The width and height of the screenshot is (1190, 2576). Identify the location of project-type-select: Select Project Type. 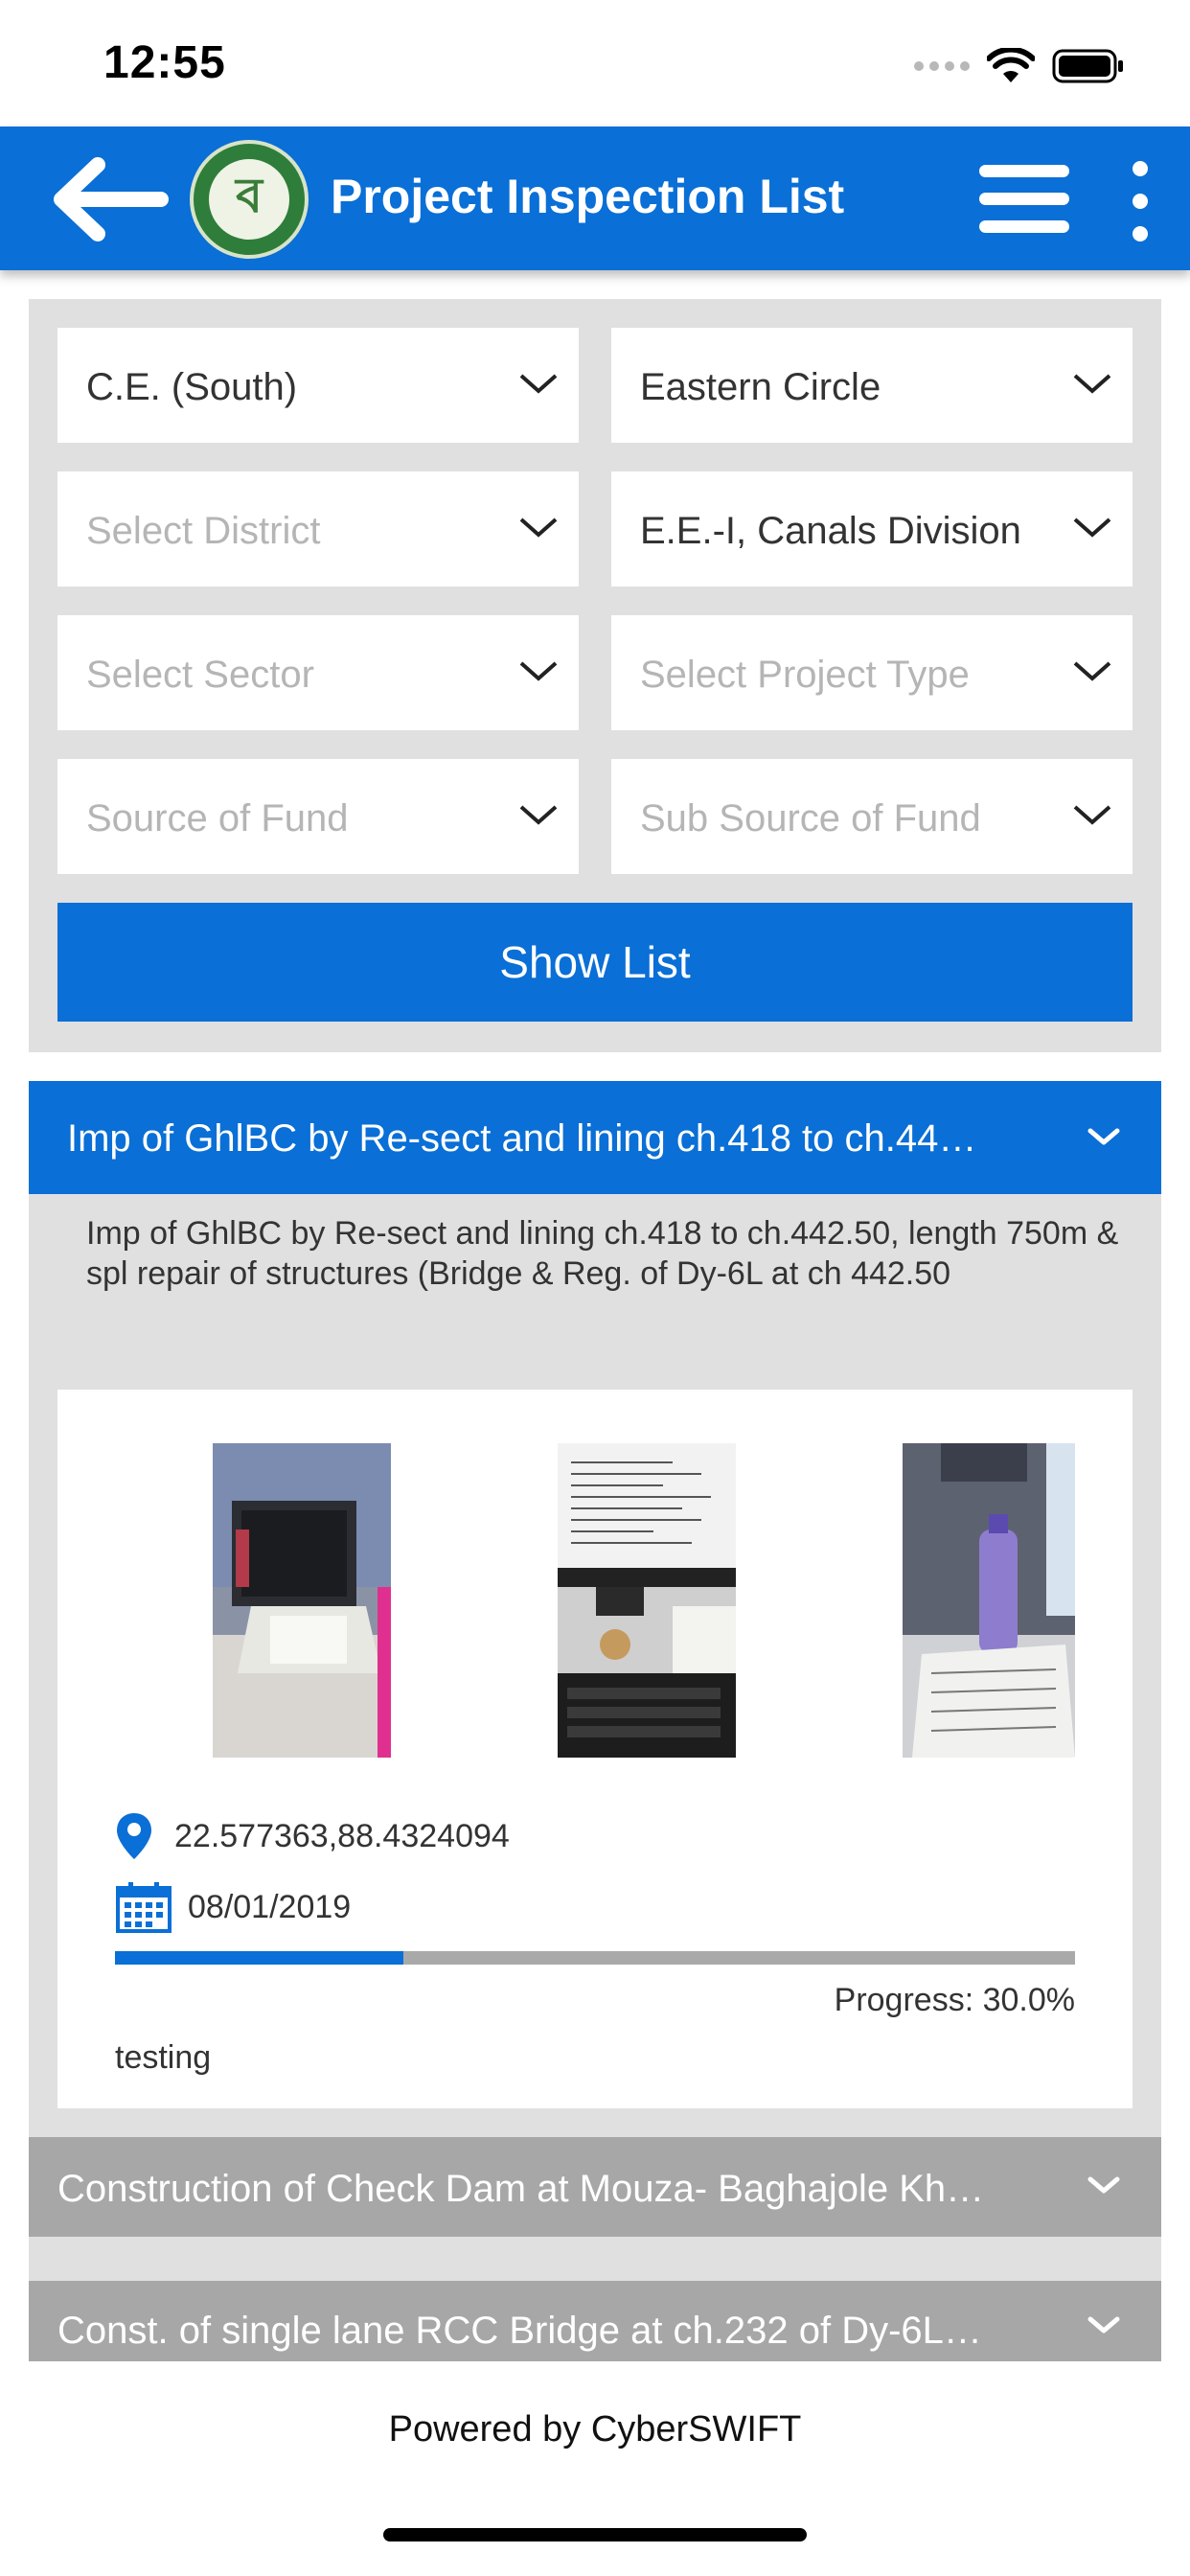
(872, 672).